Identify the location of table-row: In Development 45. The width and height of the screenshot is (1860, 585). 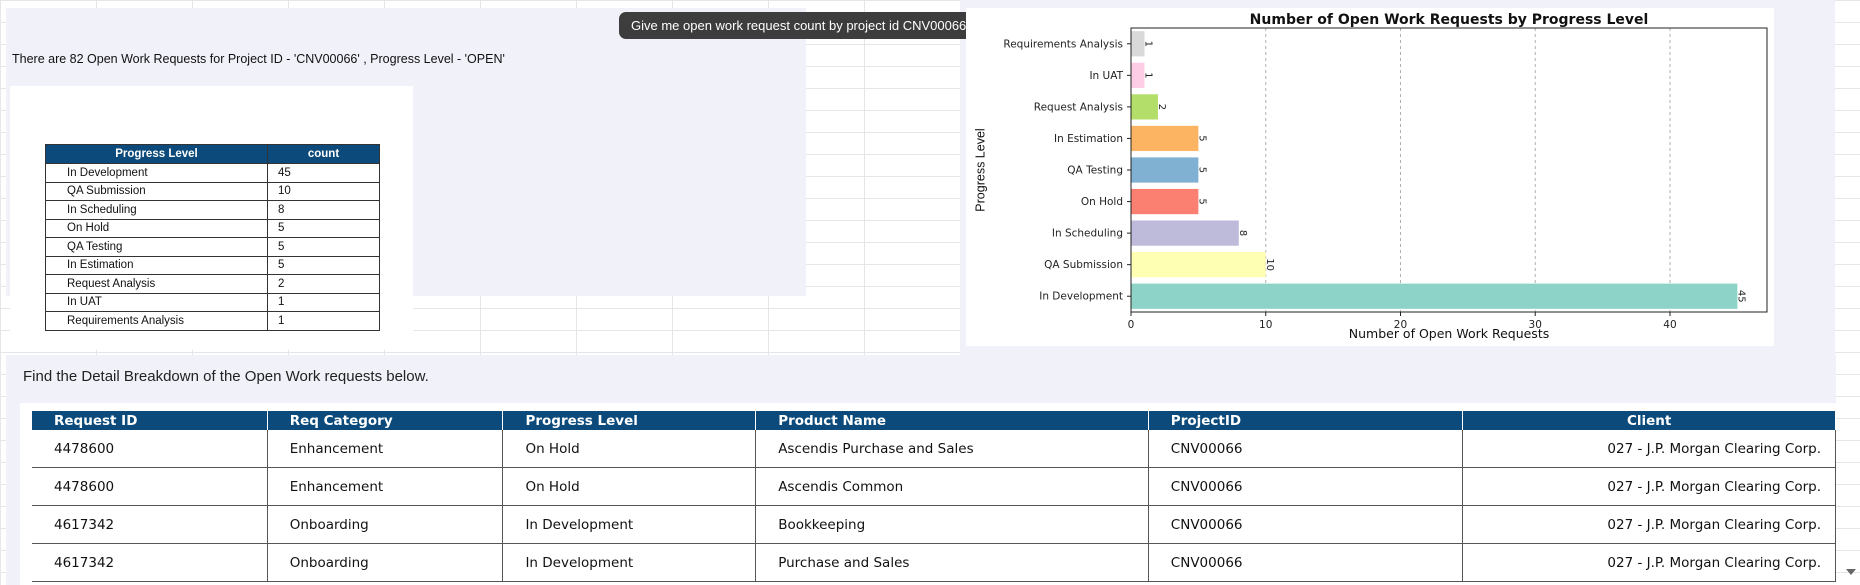
(212, 173).